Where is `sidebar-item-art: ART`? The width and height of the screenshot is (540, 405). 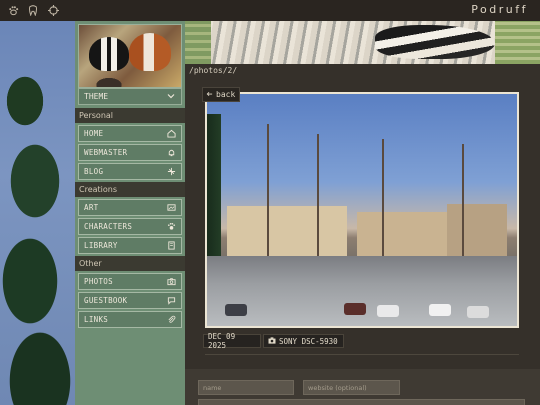 sidebar-item-art: ART is located at coordinates (130, 207).